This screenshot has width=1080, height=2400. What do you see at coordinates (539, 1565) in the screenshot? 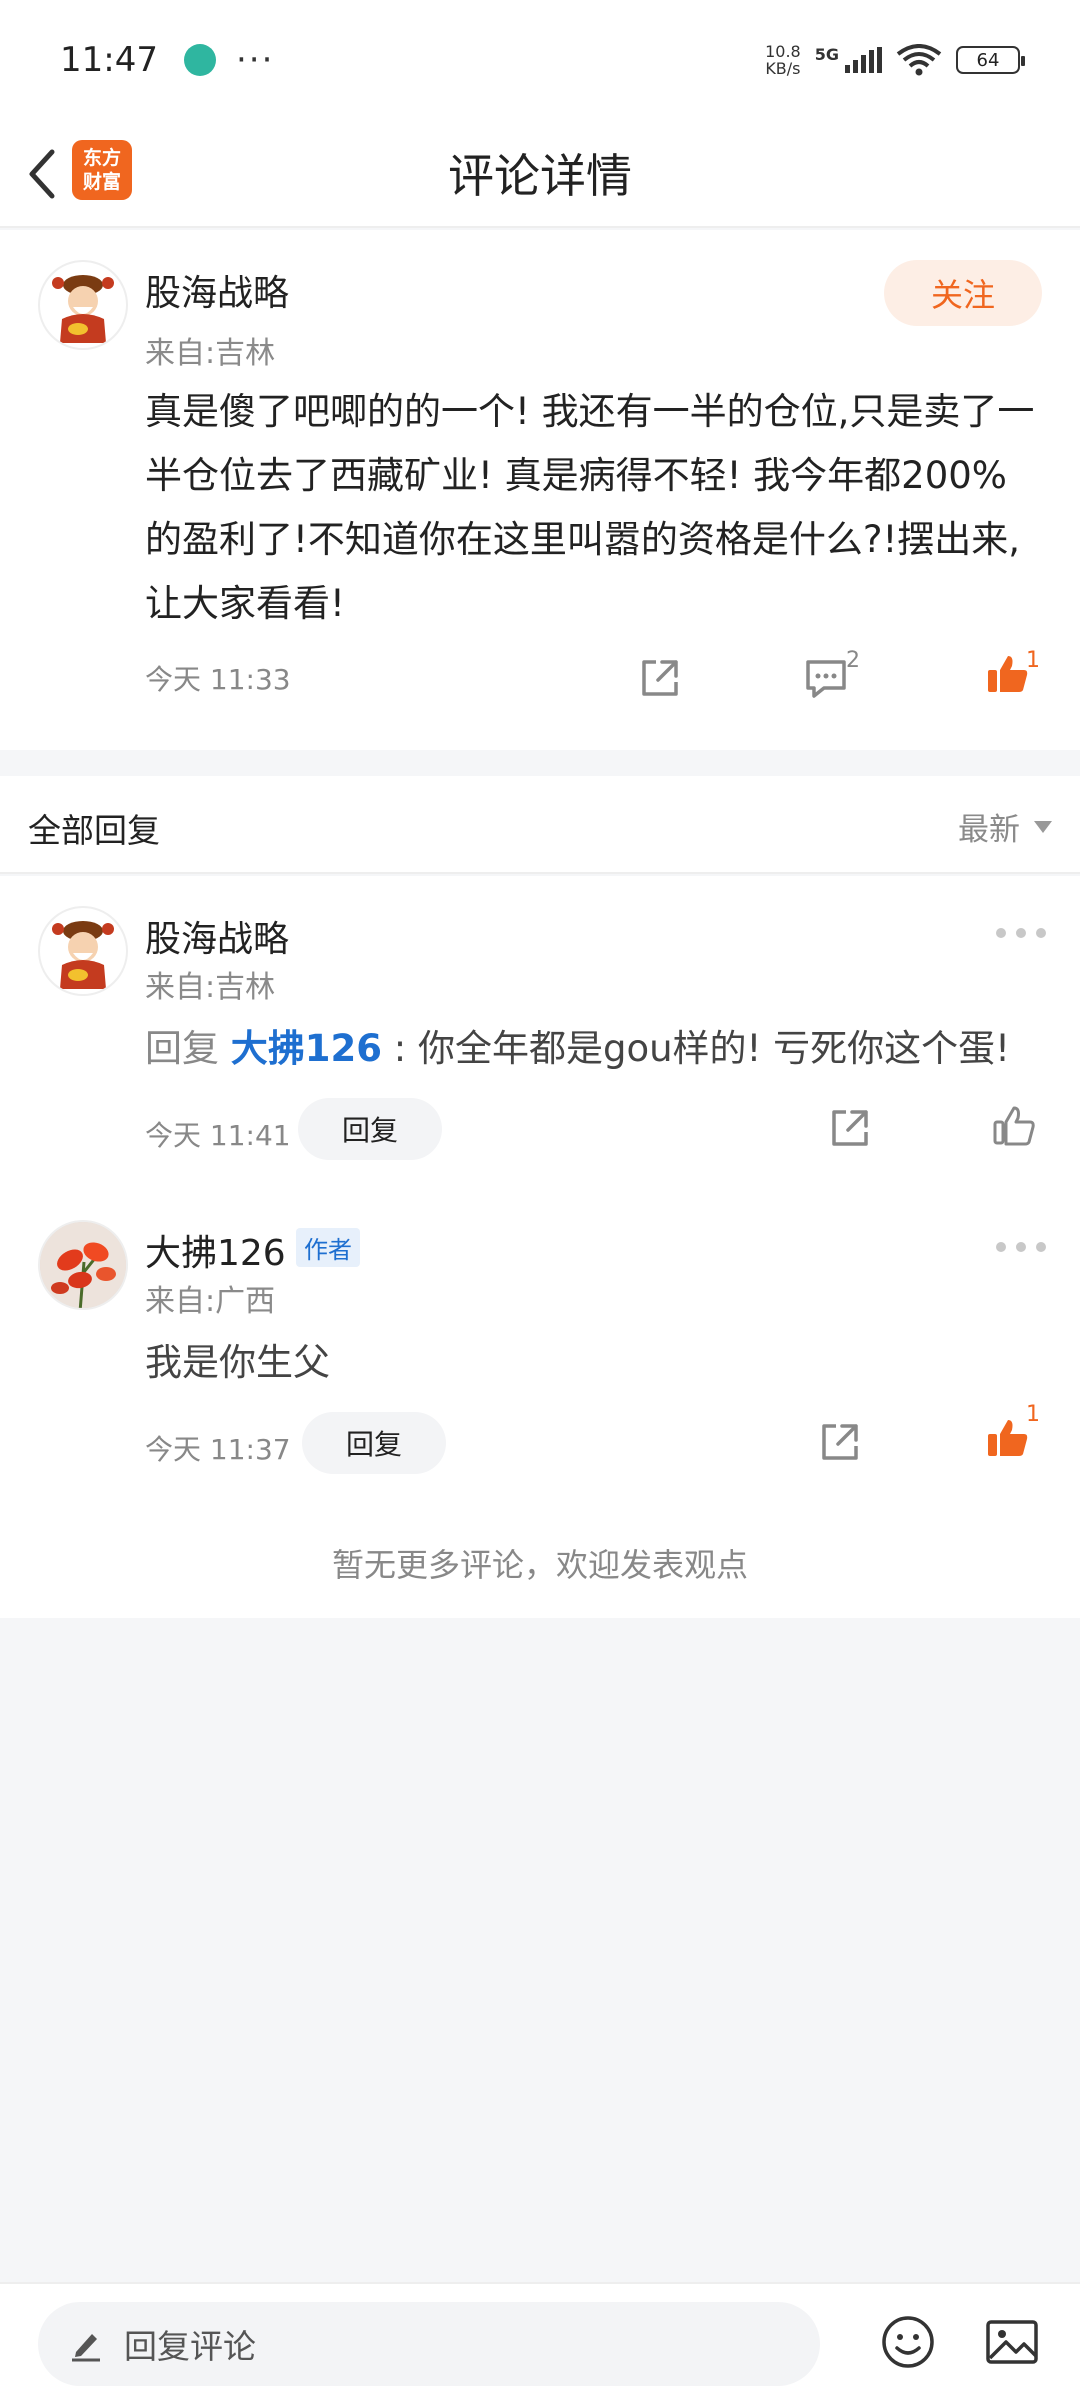
I see `no-more-comments-note: 暂无更多评论，欢迎发表观点` at bounding box center [539, 1565].